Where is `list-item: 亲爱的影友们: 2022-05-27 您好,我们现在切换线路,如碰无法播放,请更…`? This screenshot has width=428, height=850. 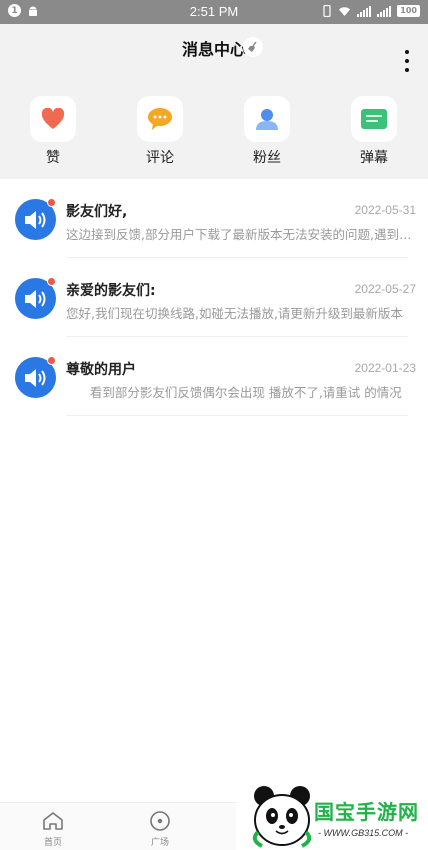 list-item: 亲爱的影友们: 2022-05-27 您好,我们现在切换线路,如碰无法播放,请更… is located at coordinates (214, 298).